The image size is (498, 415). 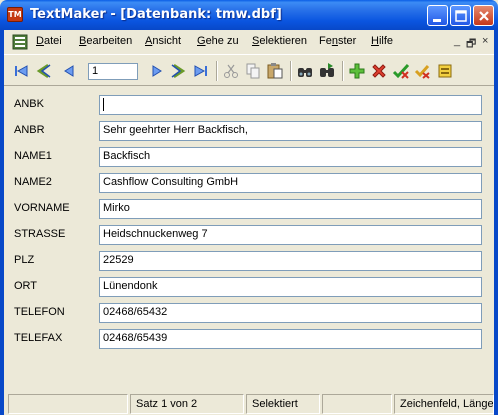 What do you see at coordinates (423, 71) in the screenshot?
I see `deselect-record-icon` at bounding box center [423, 71].